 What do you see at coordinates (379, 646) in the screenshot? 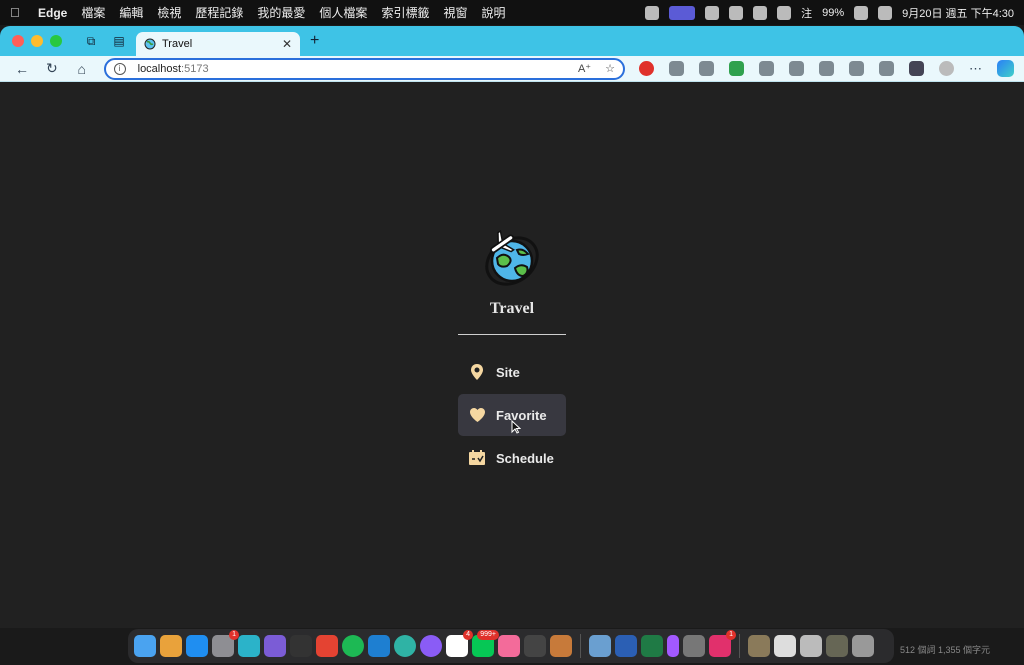
I see `vscode-dock-icon` at bounding box center [379, 646].